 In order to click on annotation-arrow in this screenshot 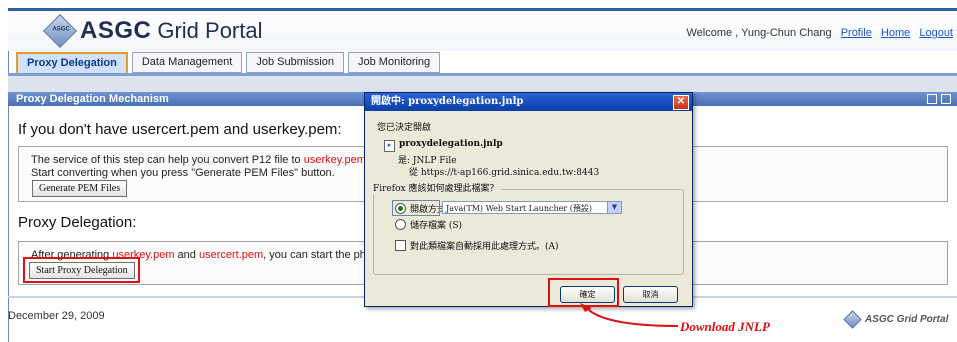, I will do `click(629, 315)`.